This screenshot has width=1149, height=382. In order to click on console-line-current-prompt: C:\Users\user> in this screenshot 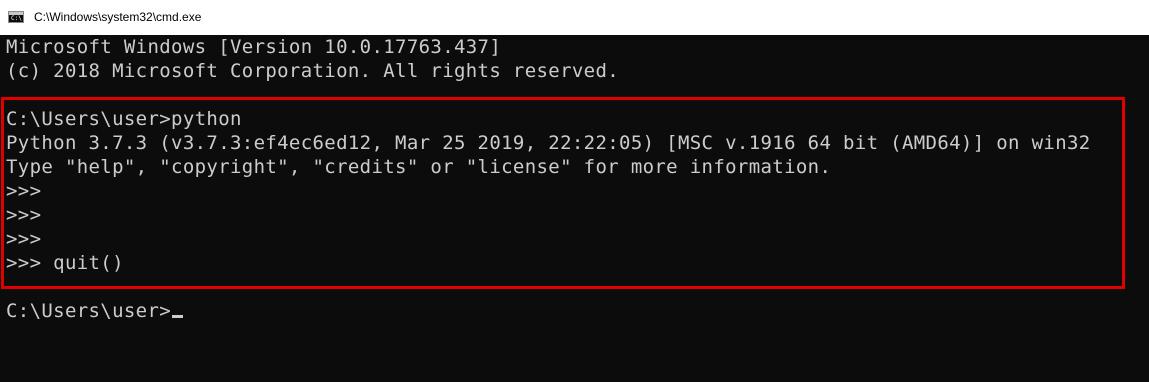, I will do `click(95, 311)`.